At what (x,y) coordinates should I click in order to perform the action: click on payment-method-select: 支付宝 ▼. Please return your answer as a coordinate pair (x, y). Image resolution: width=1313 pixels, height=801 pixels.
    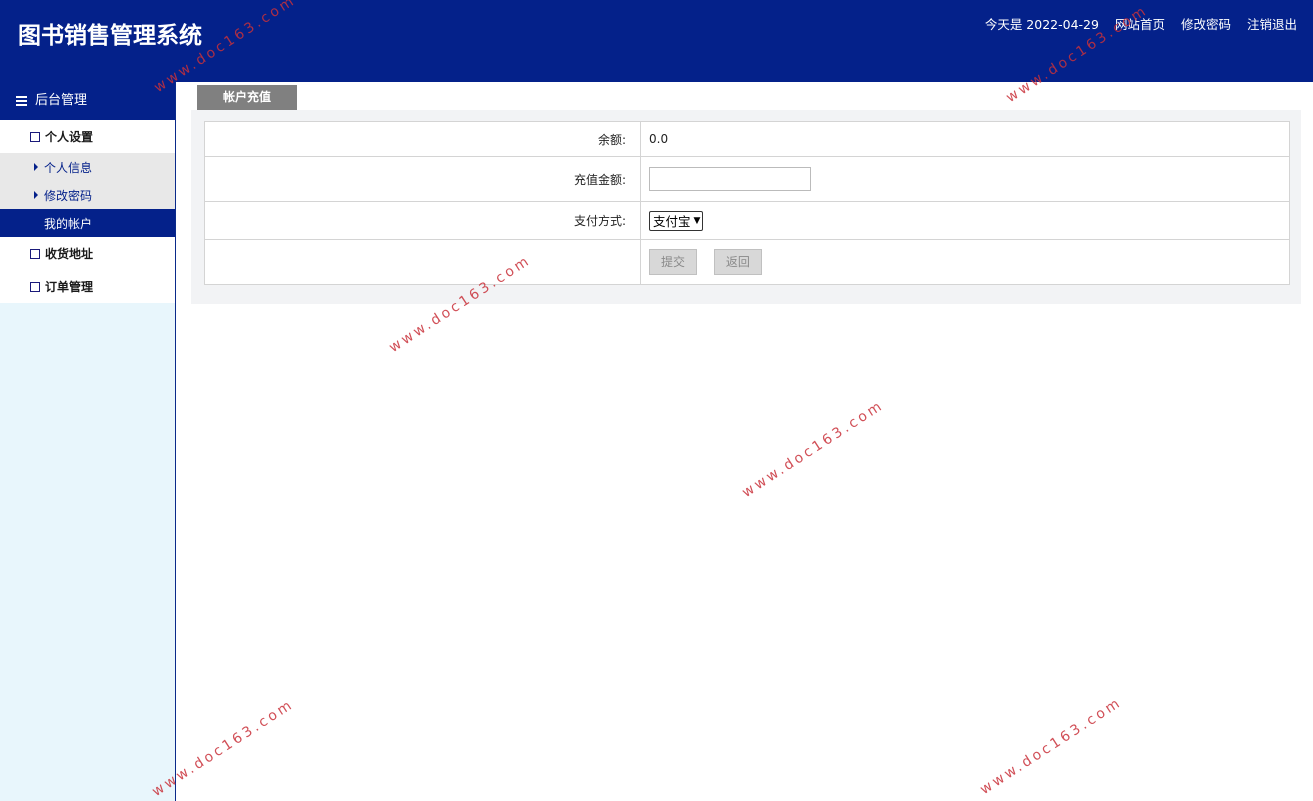
    Looking at the image, I should click on (676, 220).